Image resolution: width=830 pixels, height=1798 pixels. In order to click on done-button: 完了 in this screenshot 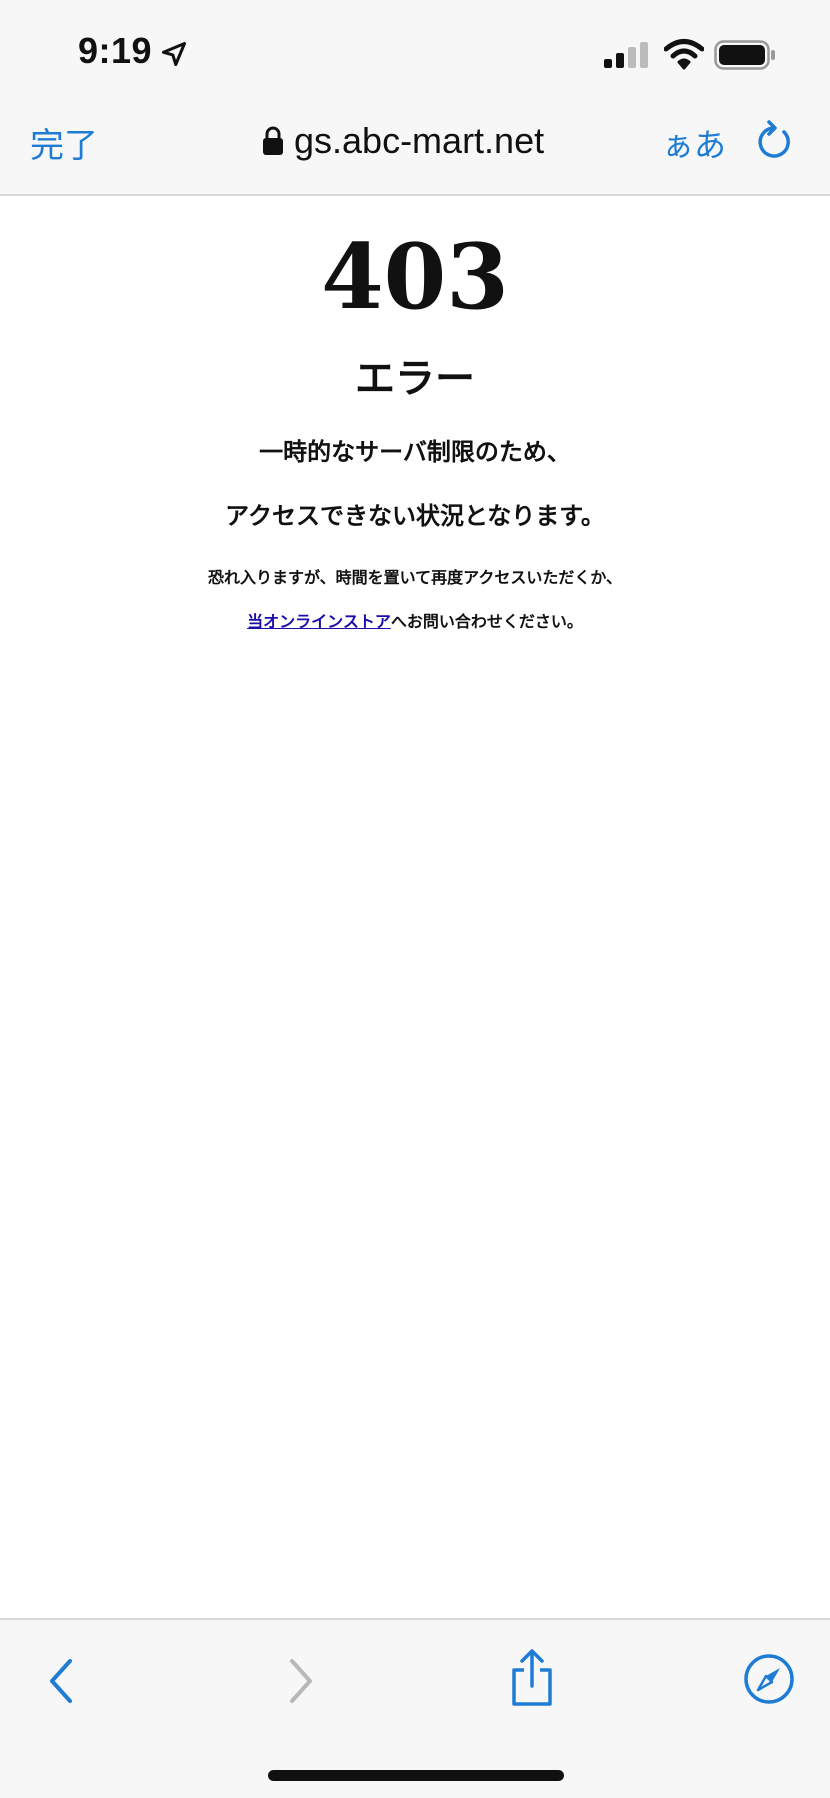, I will do `click(64, 142)`.